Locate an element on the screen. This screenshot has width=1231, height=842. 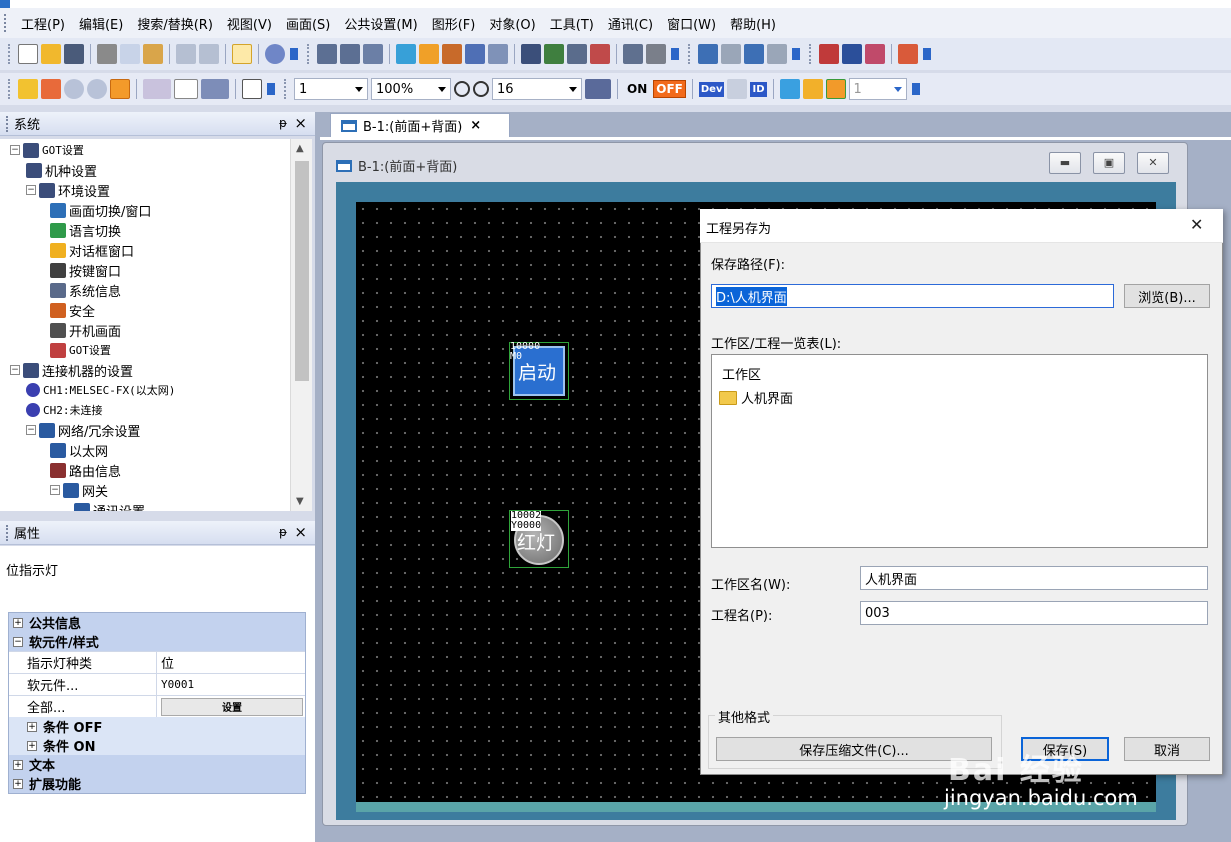
simulator-icon is located at coordinates (908, 54).